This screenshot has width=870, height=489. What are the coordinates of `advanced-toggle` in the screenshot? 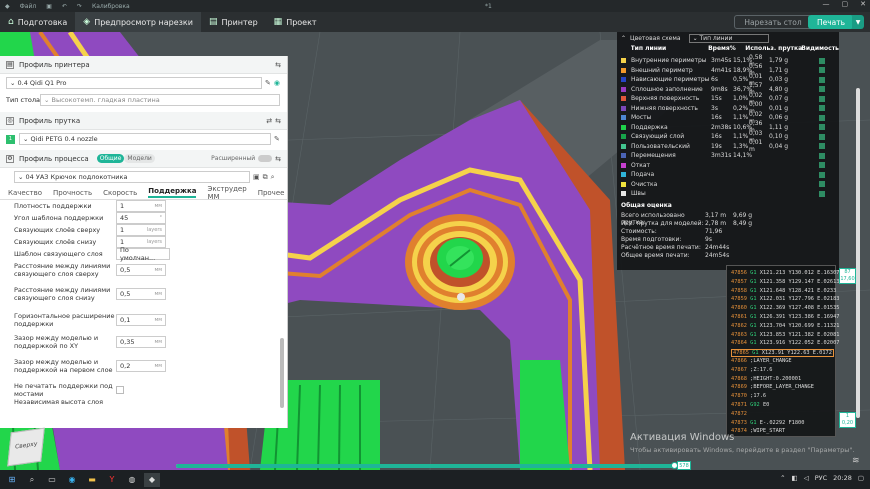 It's located at (265, 158).